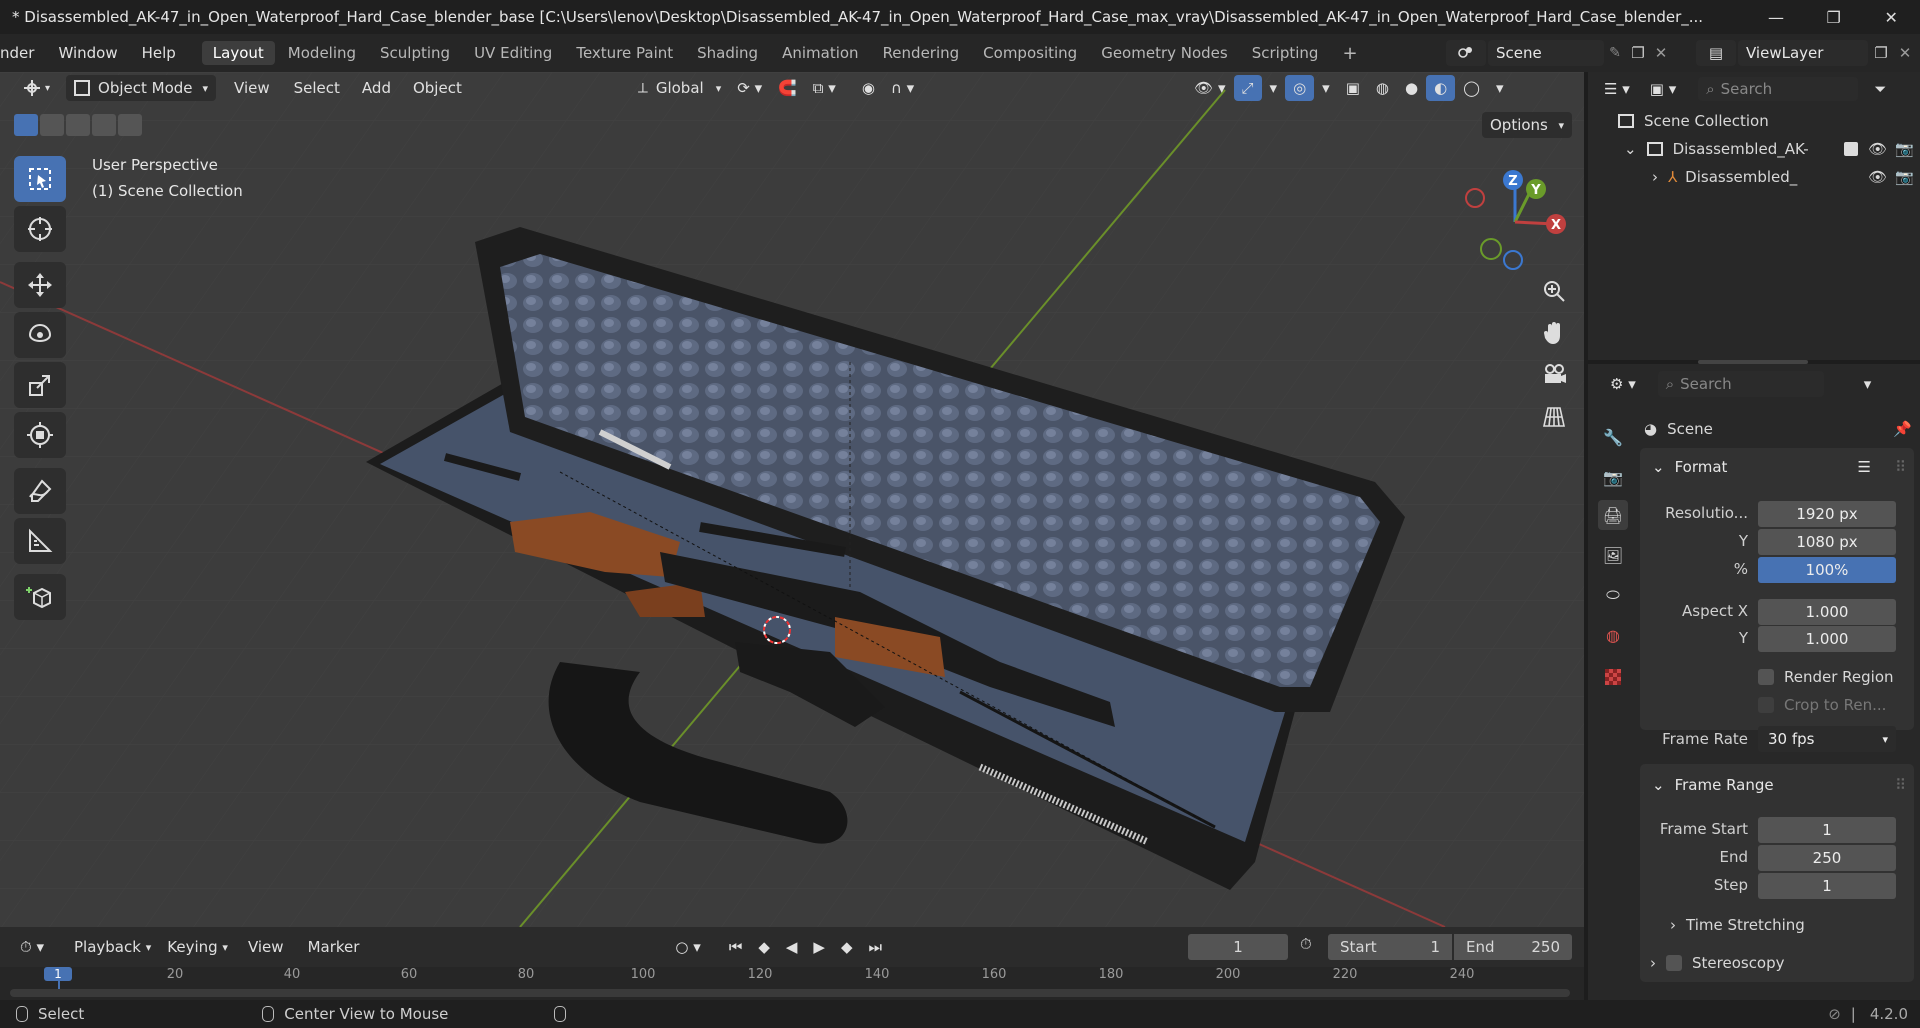 This screenshot has height=1028, width=1920. Describe the element at coordinates (317, 88) in the screenshot. I see `menu-select: Select` at that location.